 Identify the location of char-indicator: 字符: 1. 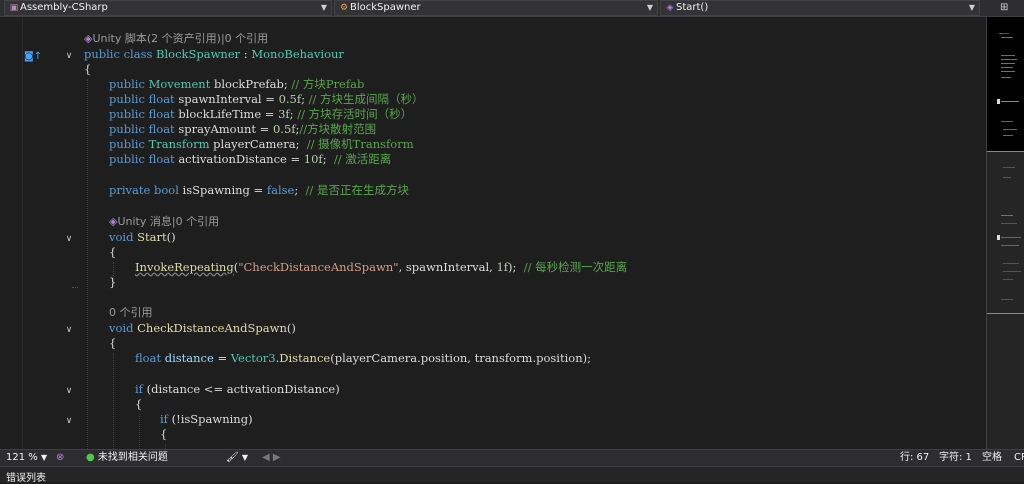
(955, 458).